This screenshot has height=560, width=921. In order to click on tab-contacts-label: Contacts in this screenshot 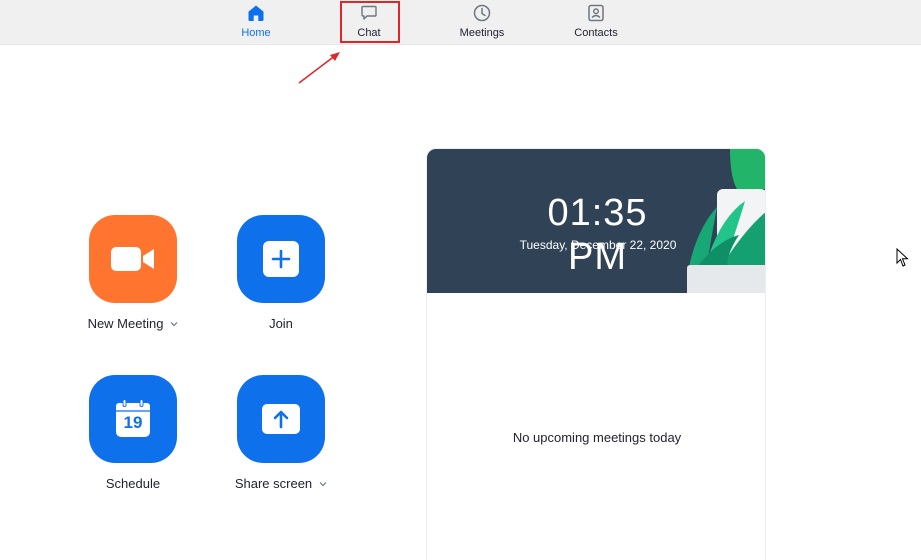, I will do `click(596, 33)`.